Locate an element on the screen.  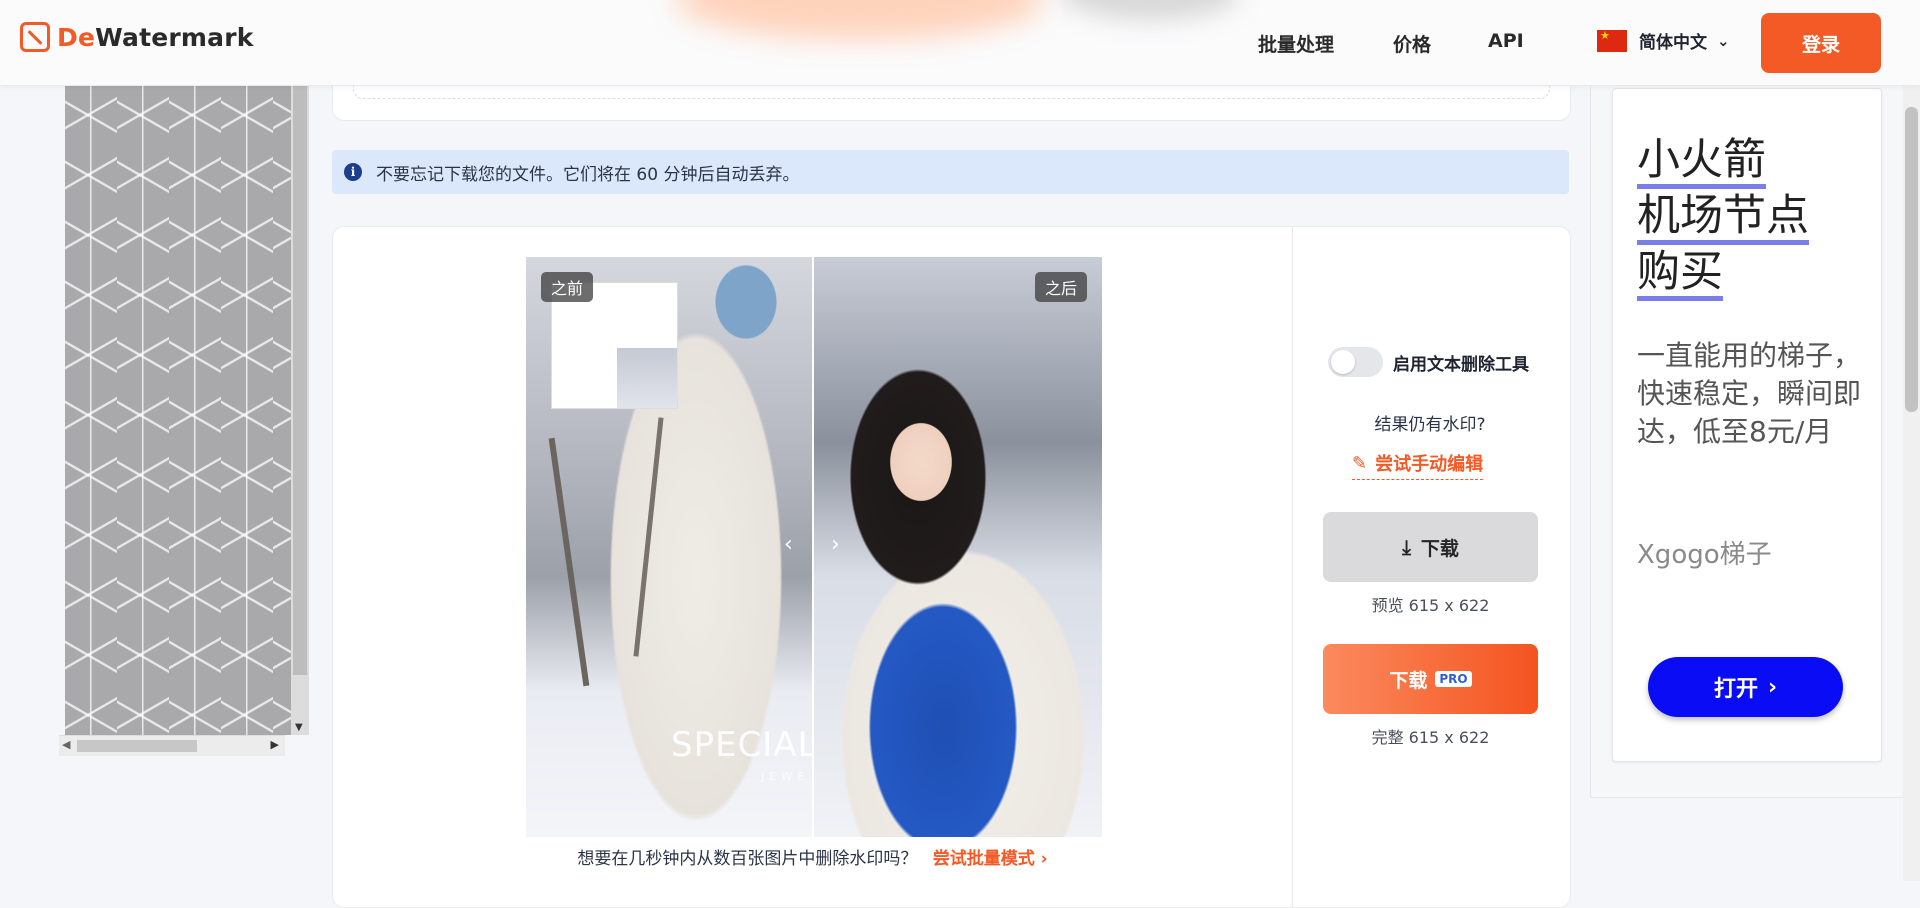
ad-title-line: 购买 is located at coordinates (1680, 274).